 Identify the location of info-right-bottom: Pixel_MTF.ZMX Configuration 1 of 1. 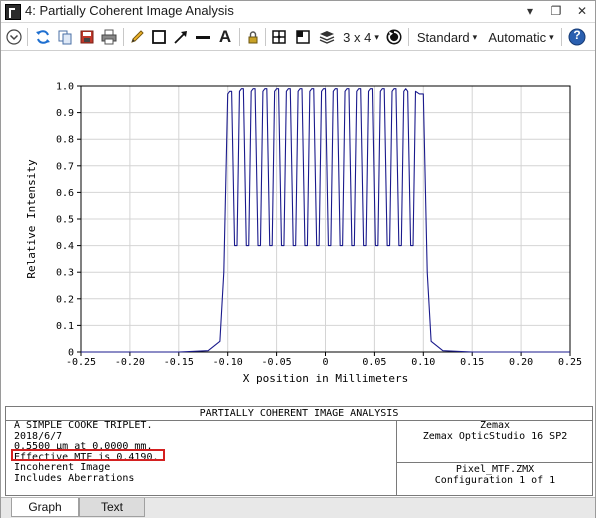
(495, 475).